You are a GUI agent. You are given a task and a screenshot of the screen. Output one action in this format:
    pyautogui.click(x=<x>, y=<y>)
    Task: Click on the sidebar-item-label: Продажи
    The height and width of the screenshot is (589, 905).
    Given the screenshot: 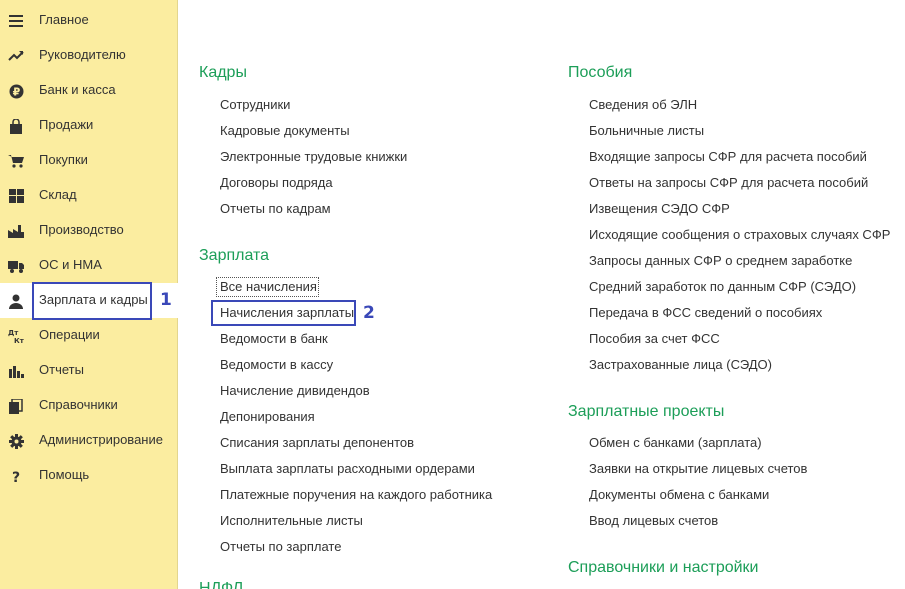 What is the action you would take?
    pyautogui.click(x=66, y=124)
    